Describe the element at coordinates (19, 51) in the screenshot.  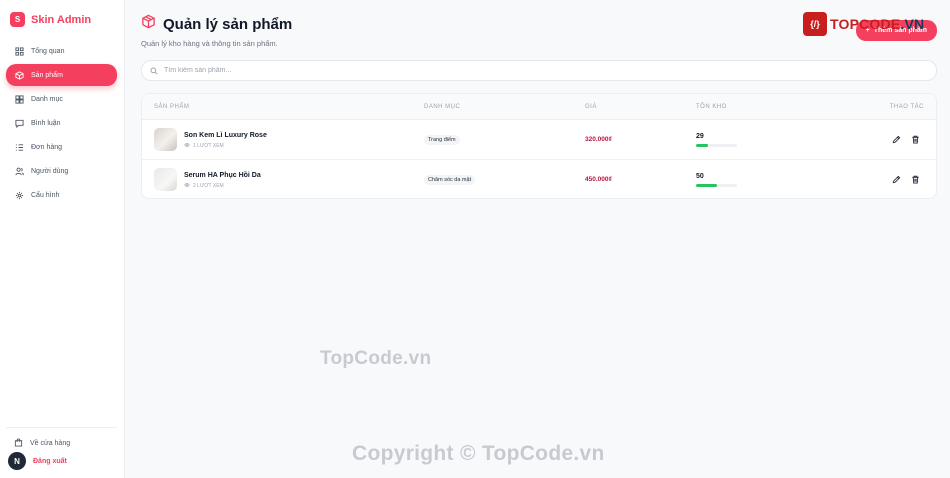
I see `grid-icon` at that location.